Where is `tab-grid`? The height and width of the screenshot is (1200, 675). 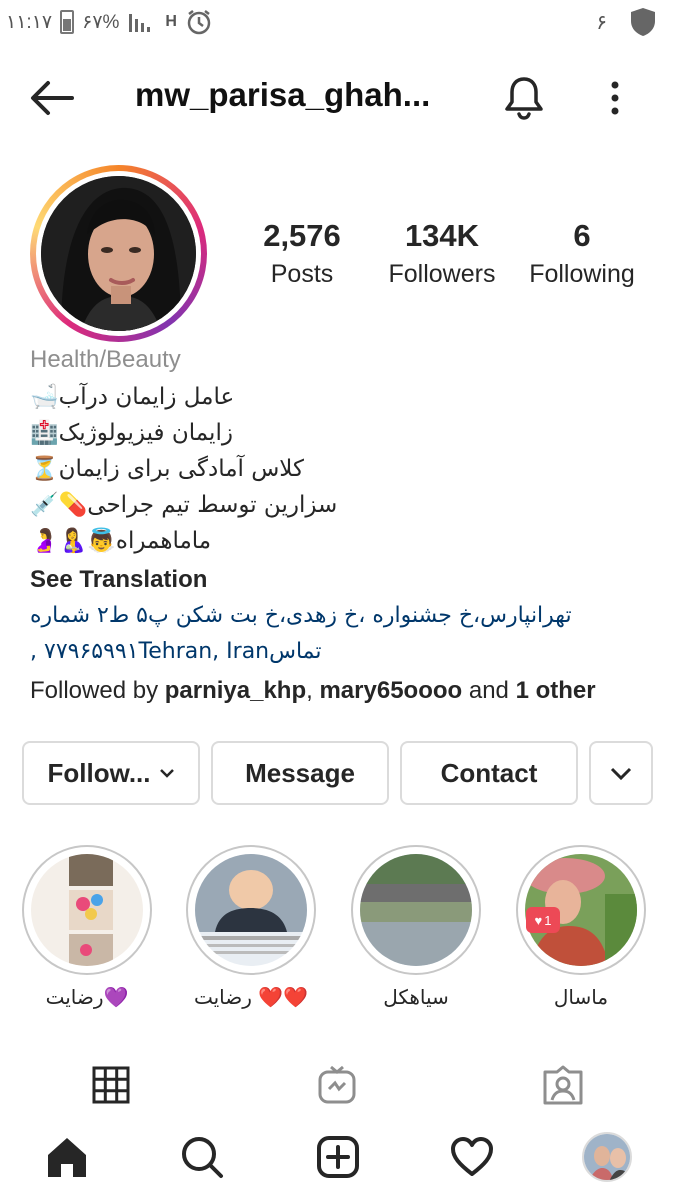
tab-grid is located at coordinates (111, 1085).